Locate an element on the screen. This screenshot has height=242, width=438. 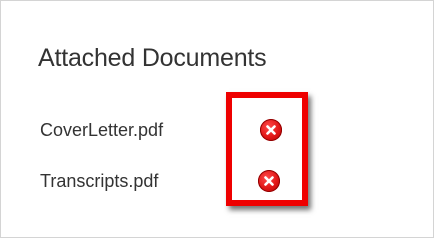
document-row: Transcripts.pdf is located at coordinates (99, 181).